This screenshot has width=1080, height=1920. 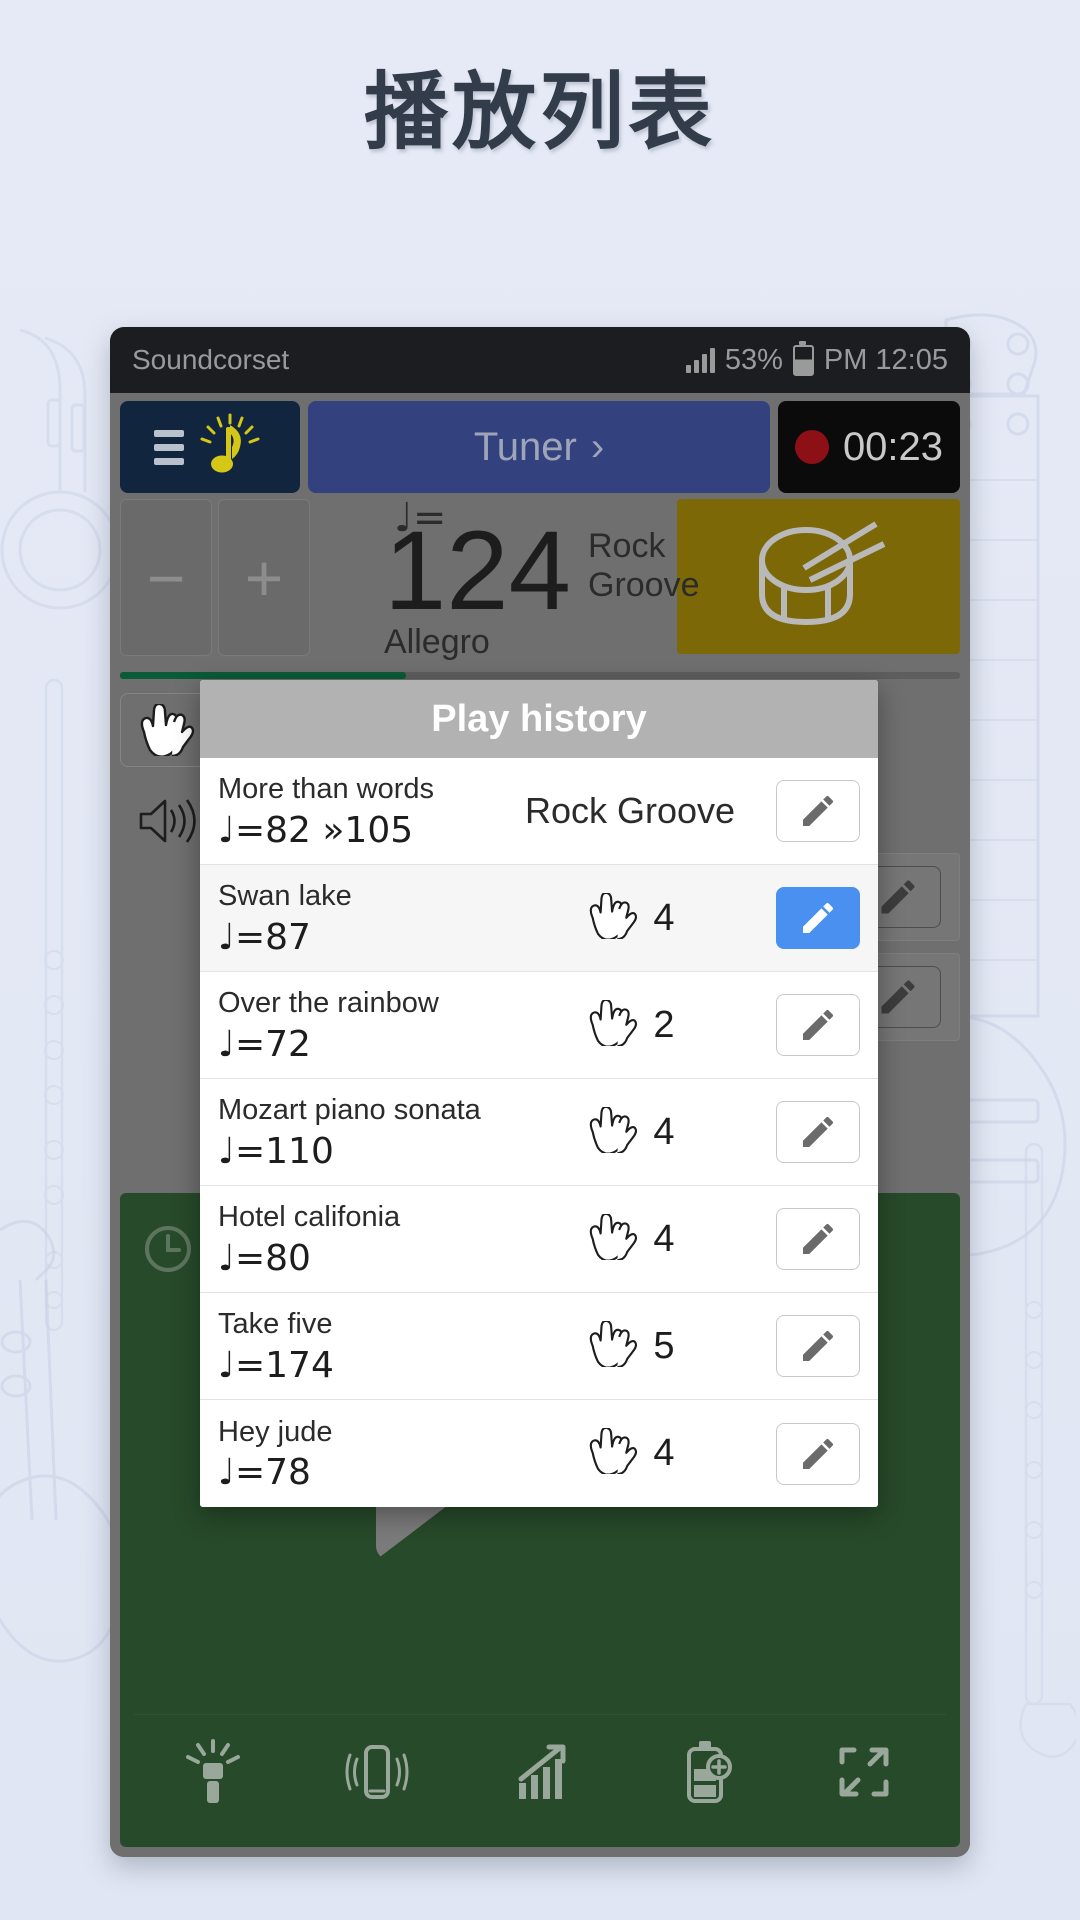 I want to click on table-row: Over the rainbow ♩=72 2, so click(x=539, y=1025).